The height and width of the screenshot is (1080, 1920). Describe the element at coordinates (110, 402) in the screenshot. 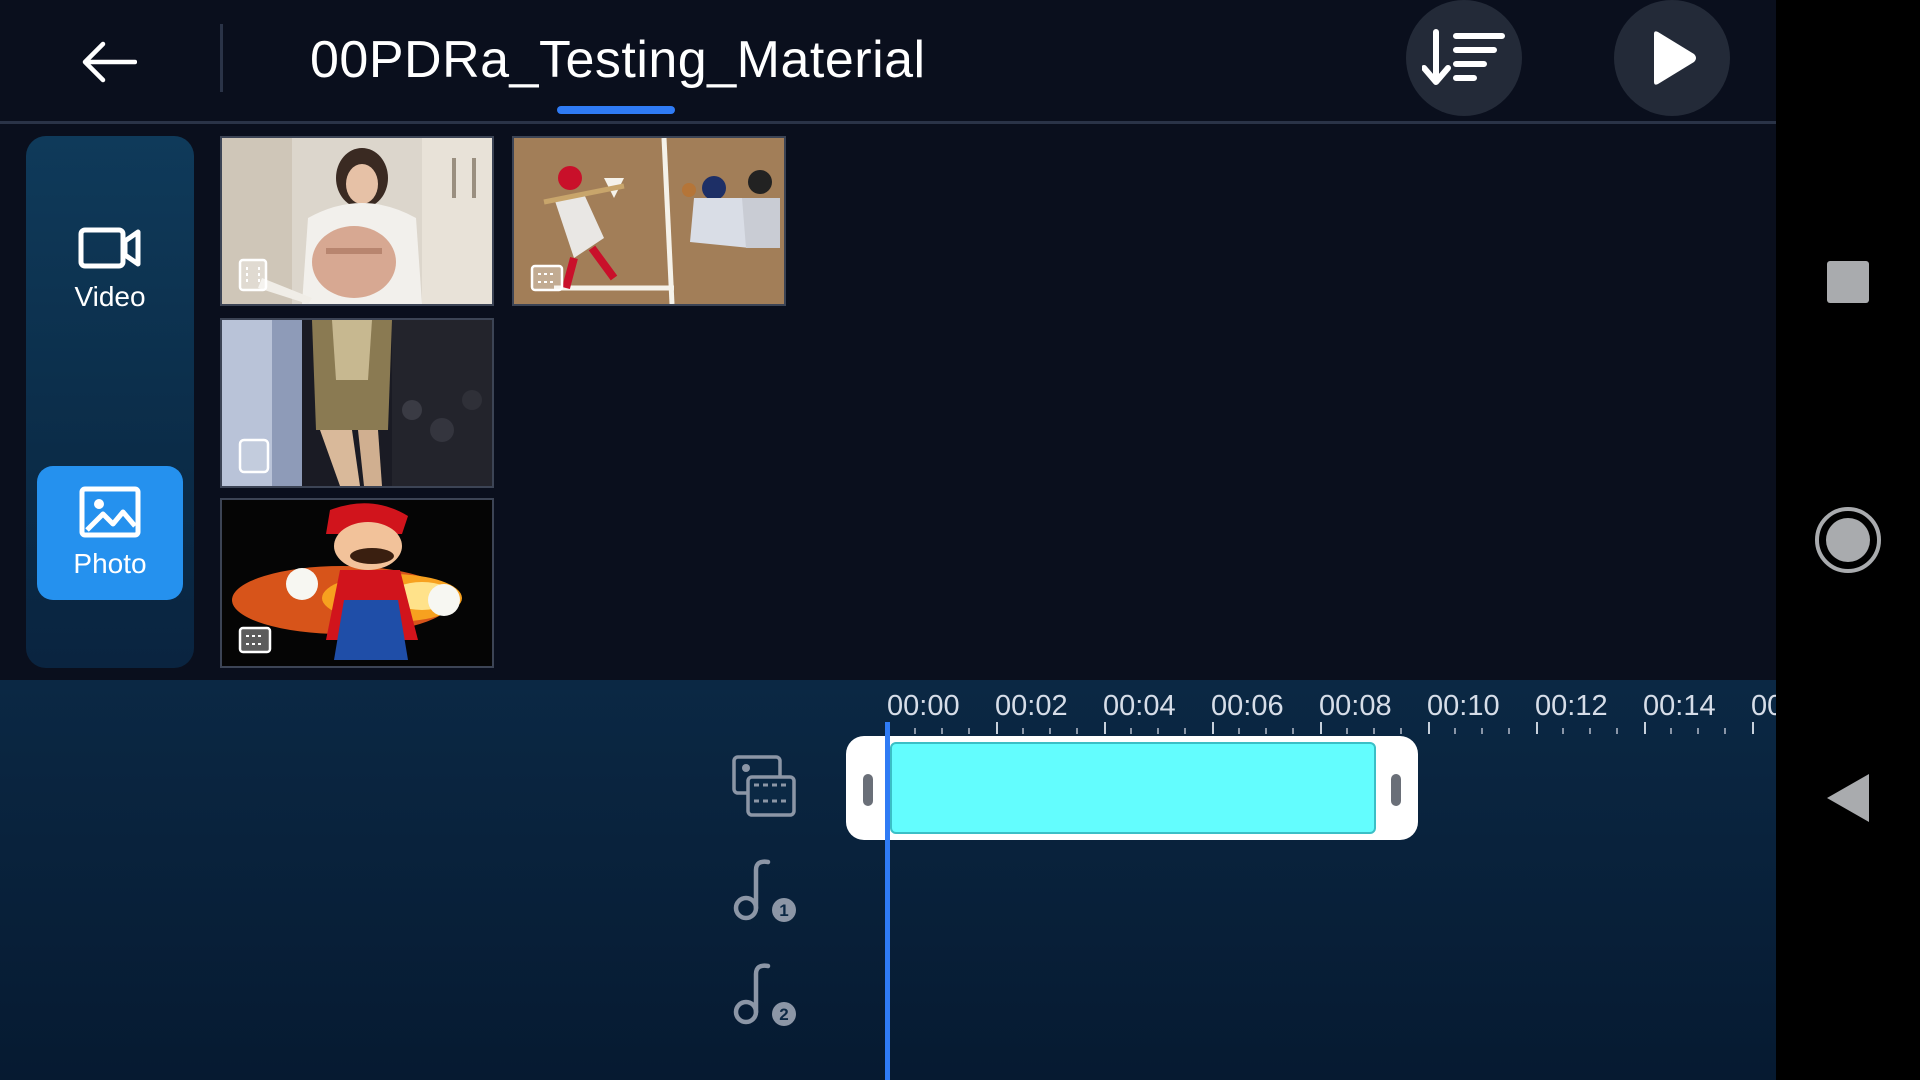

I see `media-type-tabs: Video Photo` at that location.